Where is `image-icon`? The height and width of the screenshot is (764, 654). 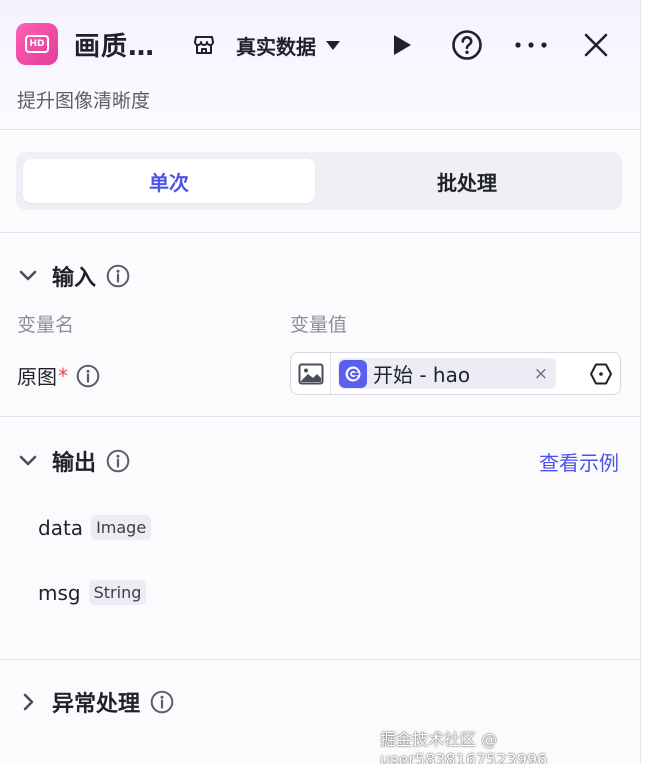 image-icon is located at coordinates (310, 373).